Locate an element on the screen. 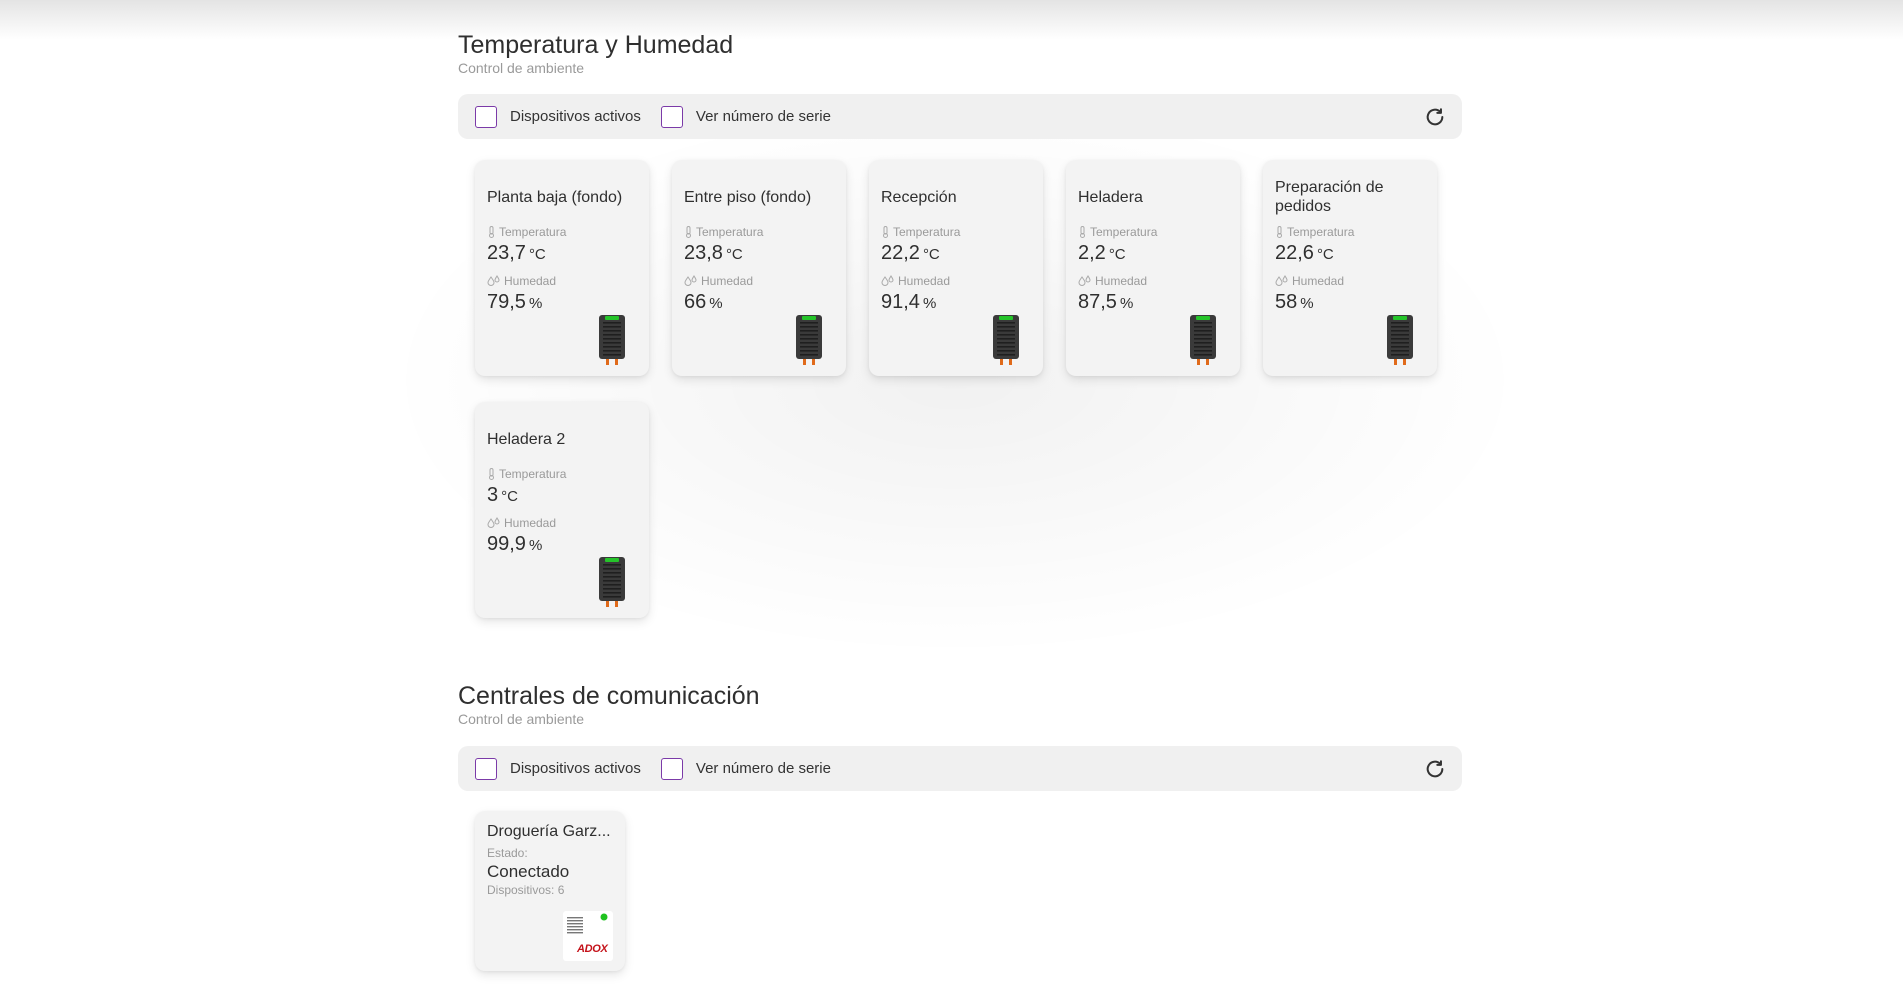 The height and width of the screenshot is (1002, 1903). humidity-value: 91,4 is located at coordinates (900, 302).